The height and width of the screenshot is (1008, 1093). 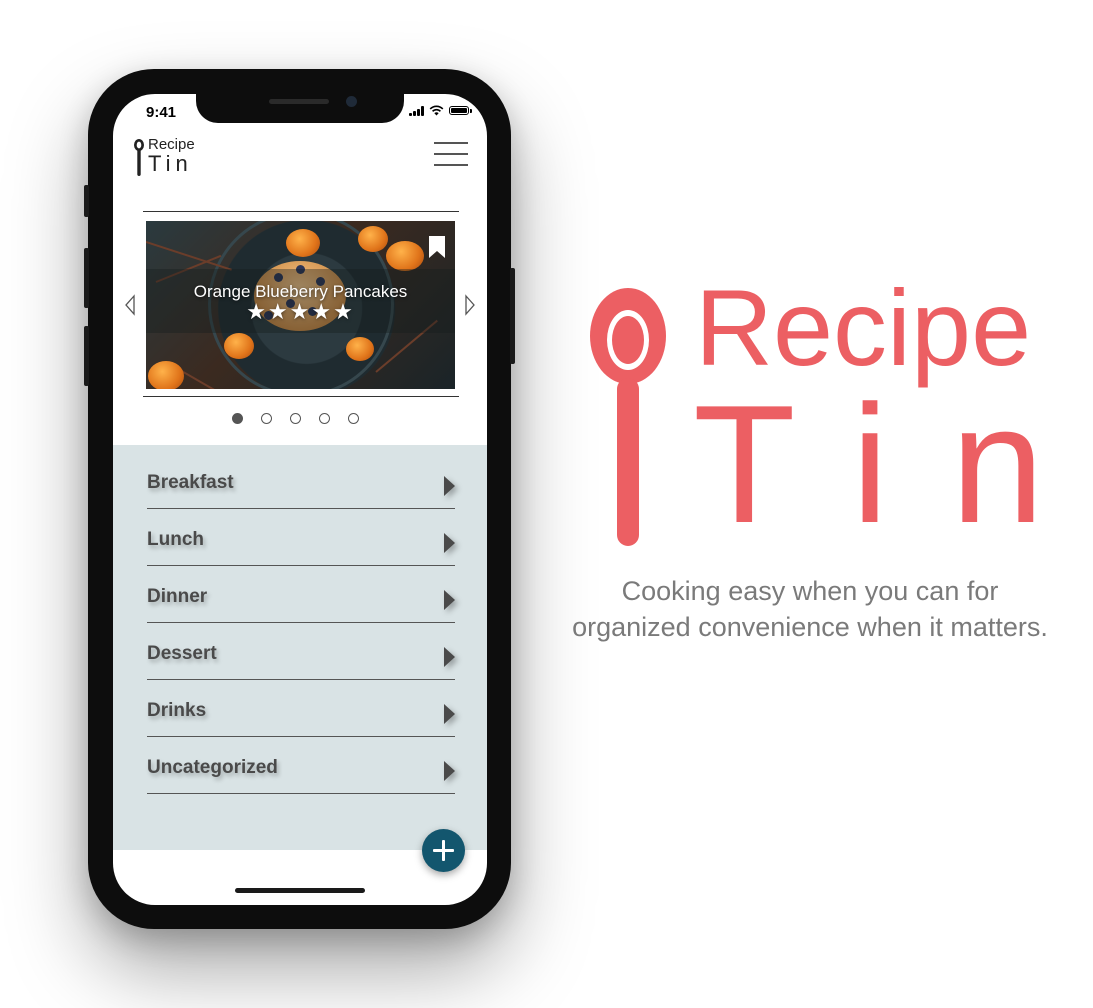 What do you see at coordinates (212, 767) in the screenshot?
I see `category-label: Uncategorized` at bounding box center [212, 767].